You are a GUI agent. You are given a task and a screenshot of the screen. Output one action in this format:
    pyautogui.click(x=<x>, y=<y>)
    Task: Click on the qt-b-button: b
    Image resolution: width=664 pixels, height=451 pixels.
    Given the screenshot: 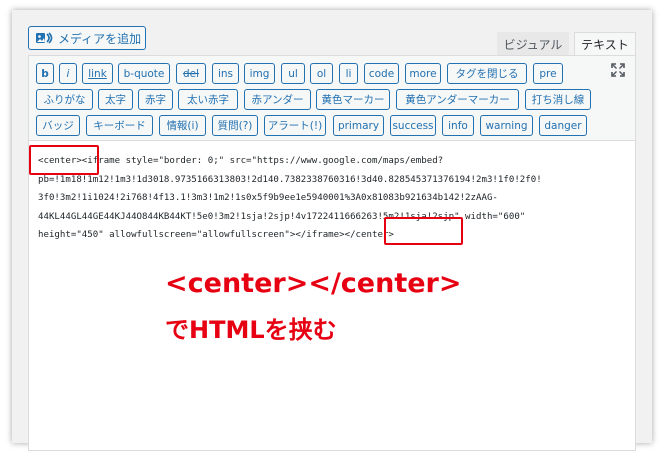 What is the action you would take?
    pyautogui.click(x=45, y=73)
    